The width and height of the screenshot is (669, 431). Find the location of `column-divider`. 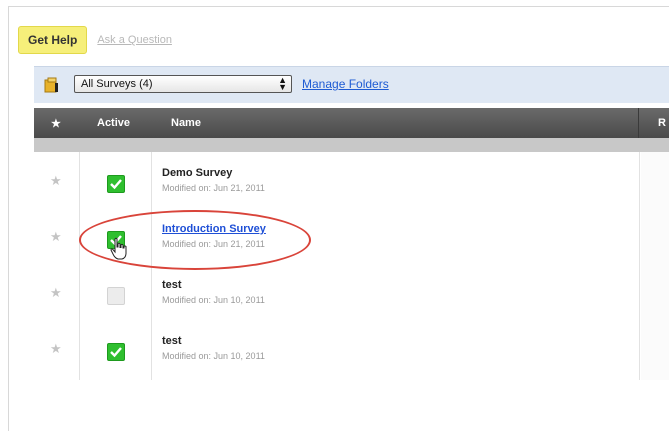

column-divider is located at coordinates (639, 266).